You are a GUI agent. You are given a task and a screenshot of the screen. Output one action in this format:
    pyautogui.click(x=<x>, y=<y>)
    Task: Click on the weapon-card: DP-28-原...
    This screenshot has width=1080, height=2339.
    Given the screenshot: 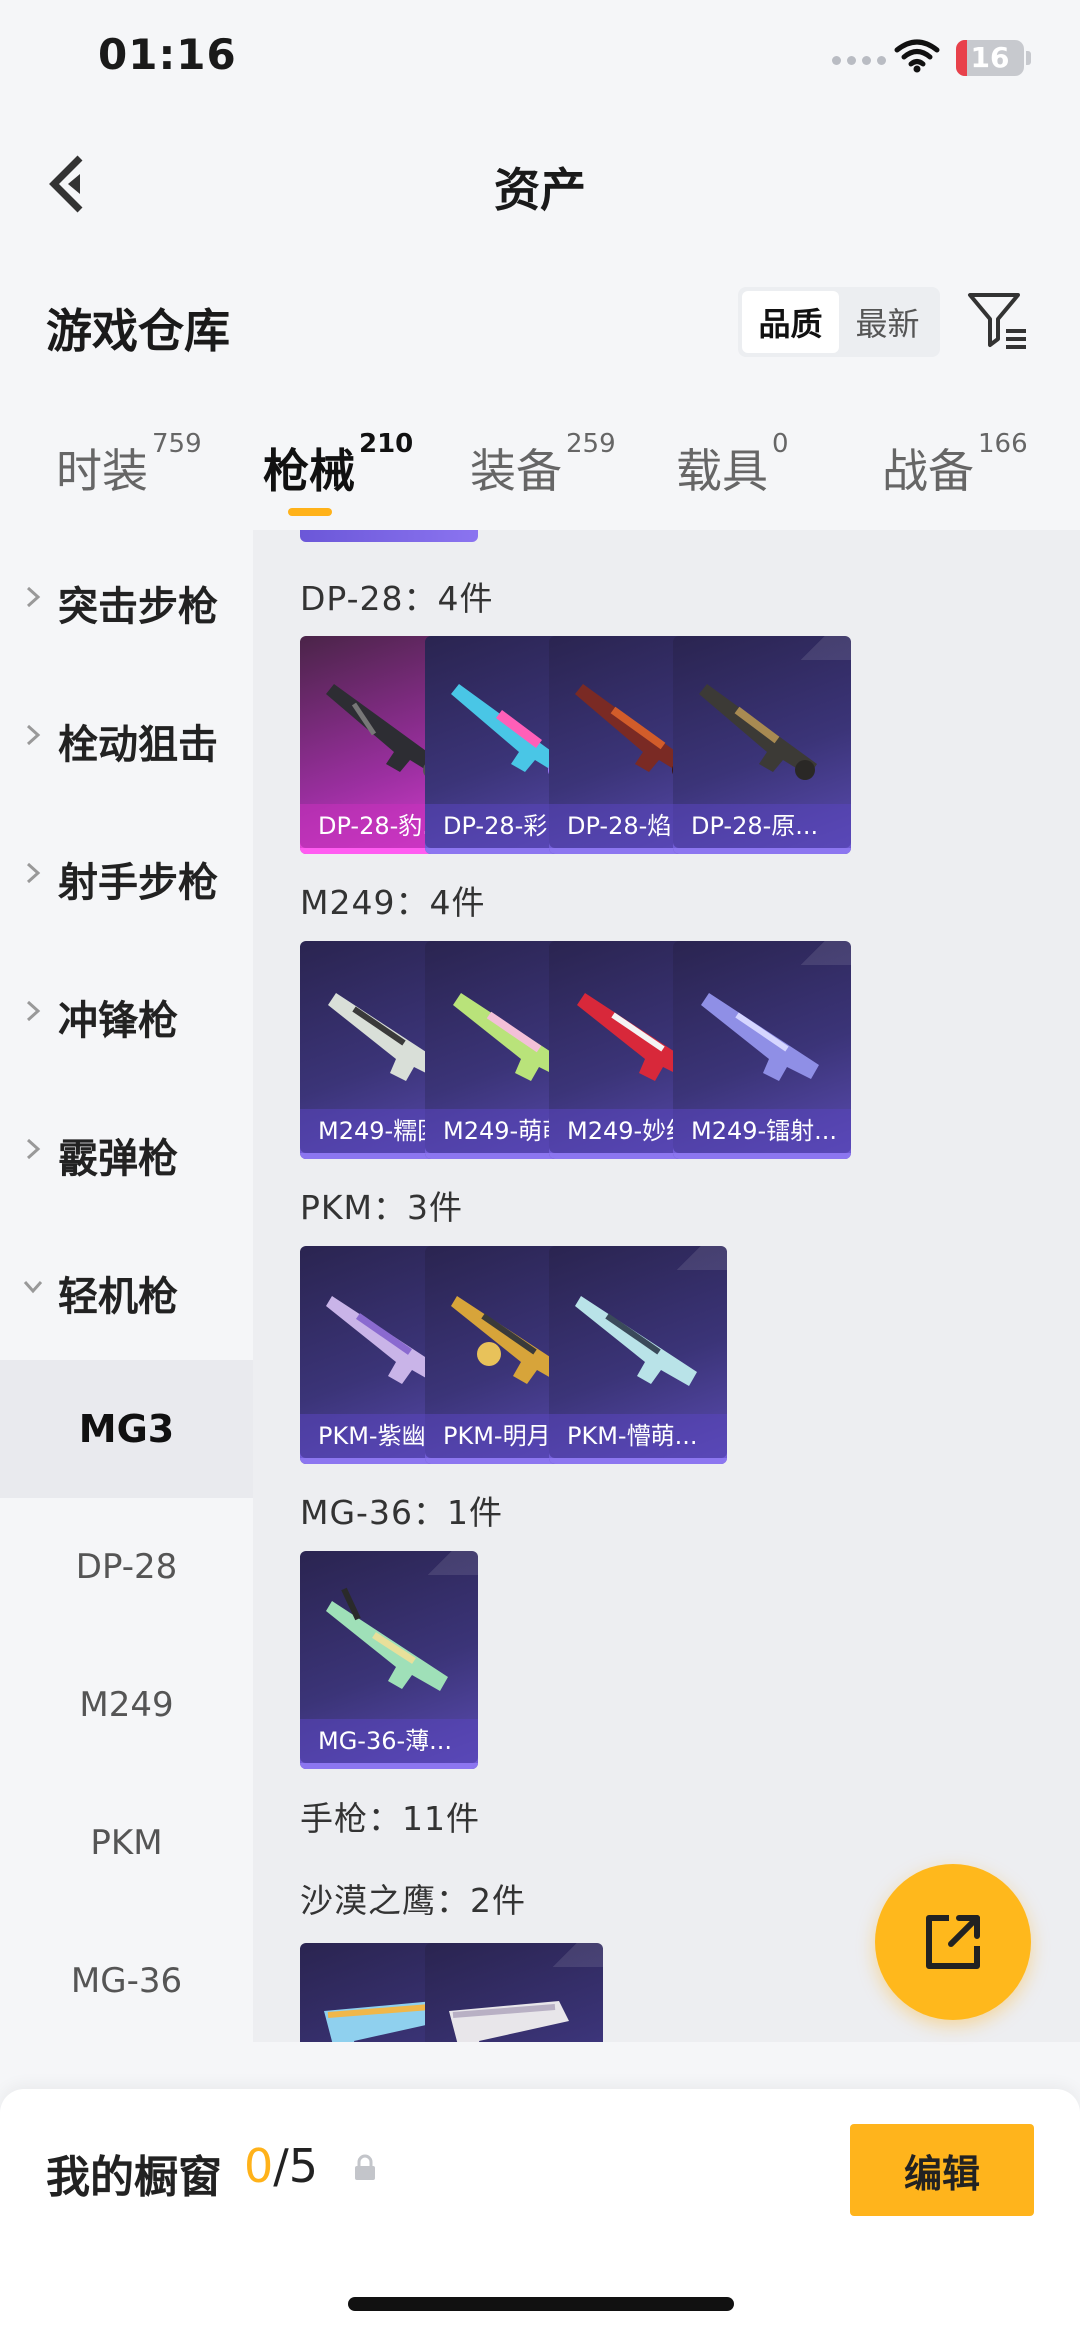 What is the action you would take?
    pyautogui.click(x=762, y=745)
    